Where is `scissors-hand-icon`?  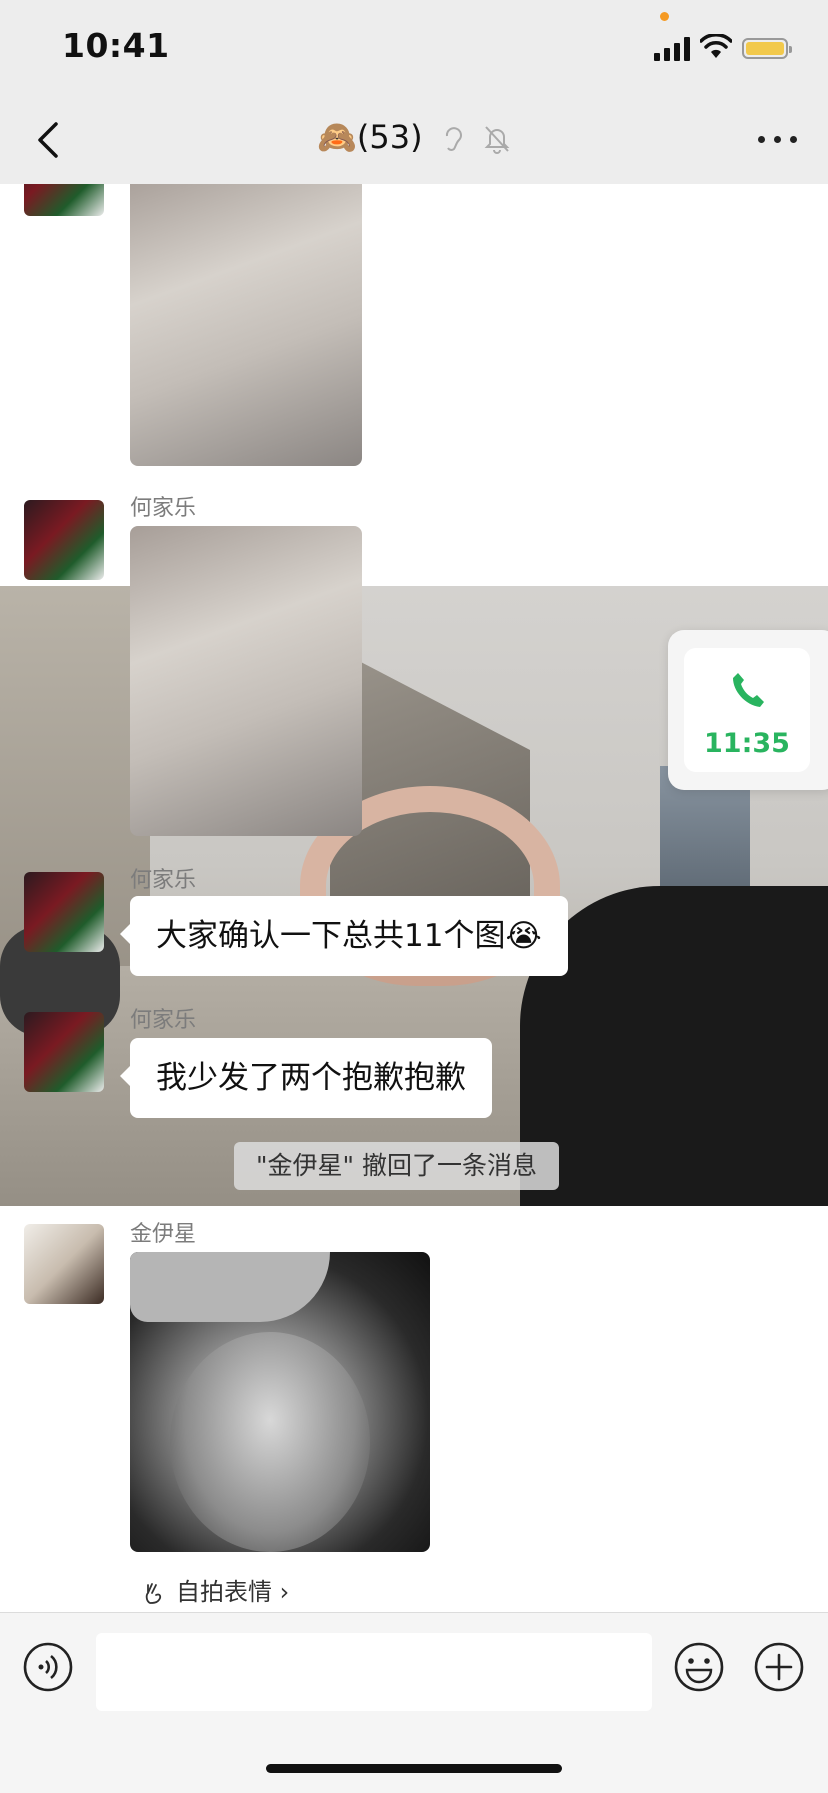 scissors-hand-icon is located at coordinates (153, 1593).